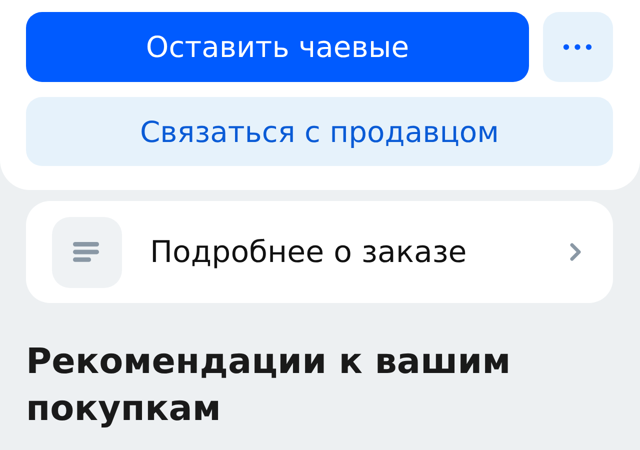 The width and height of the screenshot is (640, 450). I want to click on contact-seller-button: Связаться с продавцом, so click(319, 131).